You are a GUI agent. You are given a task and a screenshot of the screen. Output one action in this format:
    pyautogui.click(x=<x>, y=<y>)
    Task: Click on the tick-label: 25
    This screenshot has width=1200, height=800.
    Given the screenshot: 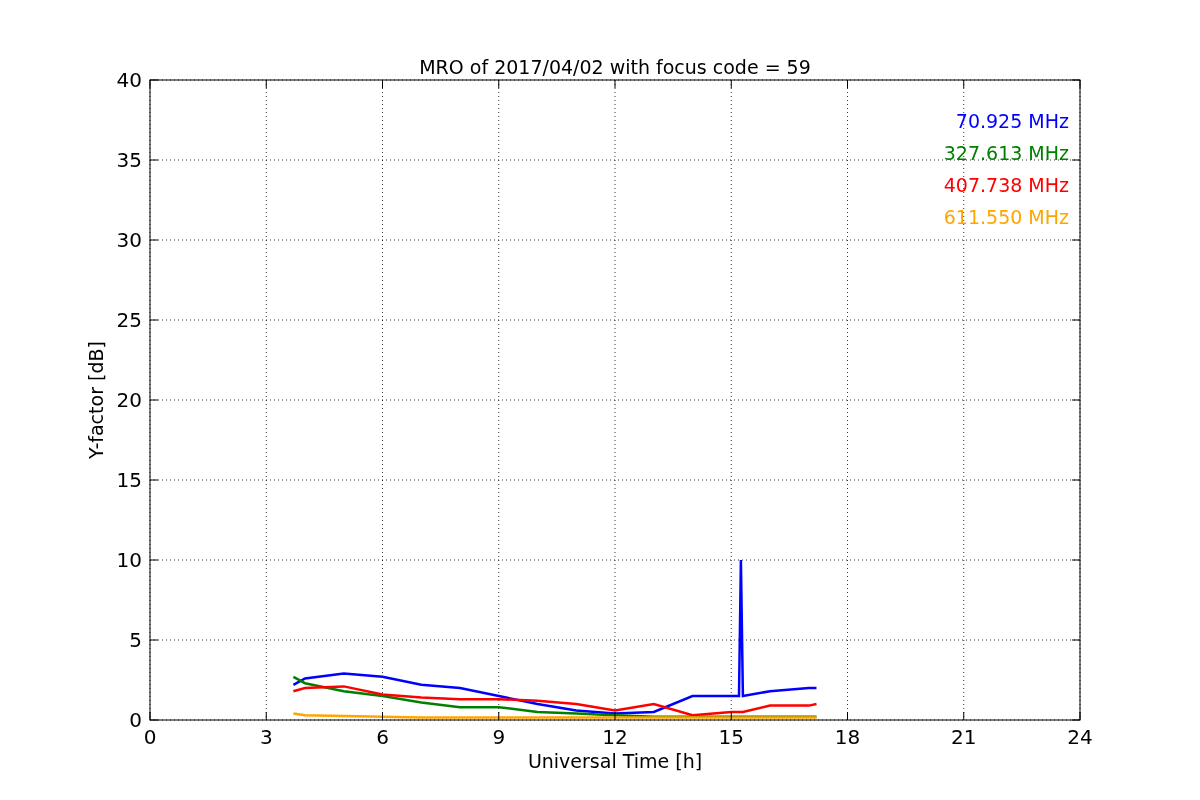 What is the action you would take?
    pyautogui.click(x=129, y=320)
    